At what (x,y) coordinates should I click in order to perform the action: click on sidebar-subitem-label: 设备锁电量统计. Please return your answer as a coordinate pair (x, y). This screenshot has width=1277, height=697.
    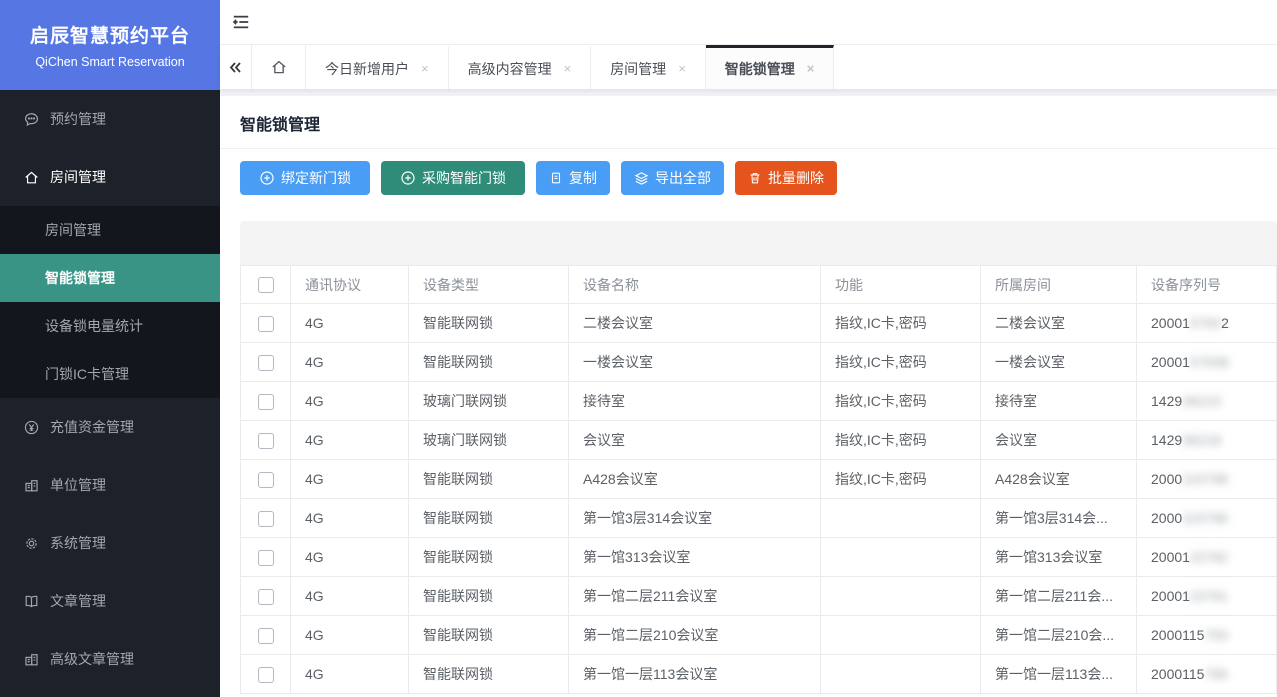
    Looking at the image, I should click on (94, 326).